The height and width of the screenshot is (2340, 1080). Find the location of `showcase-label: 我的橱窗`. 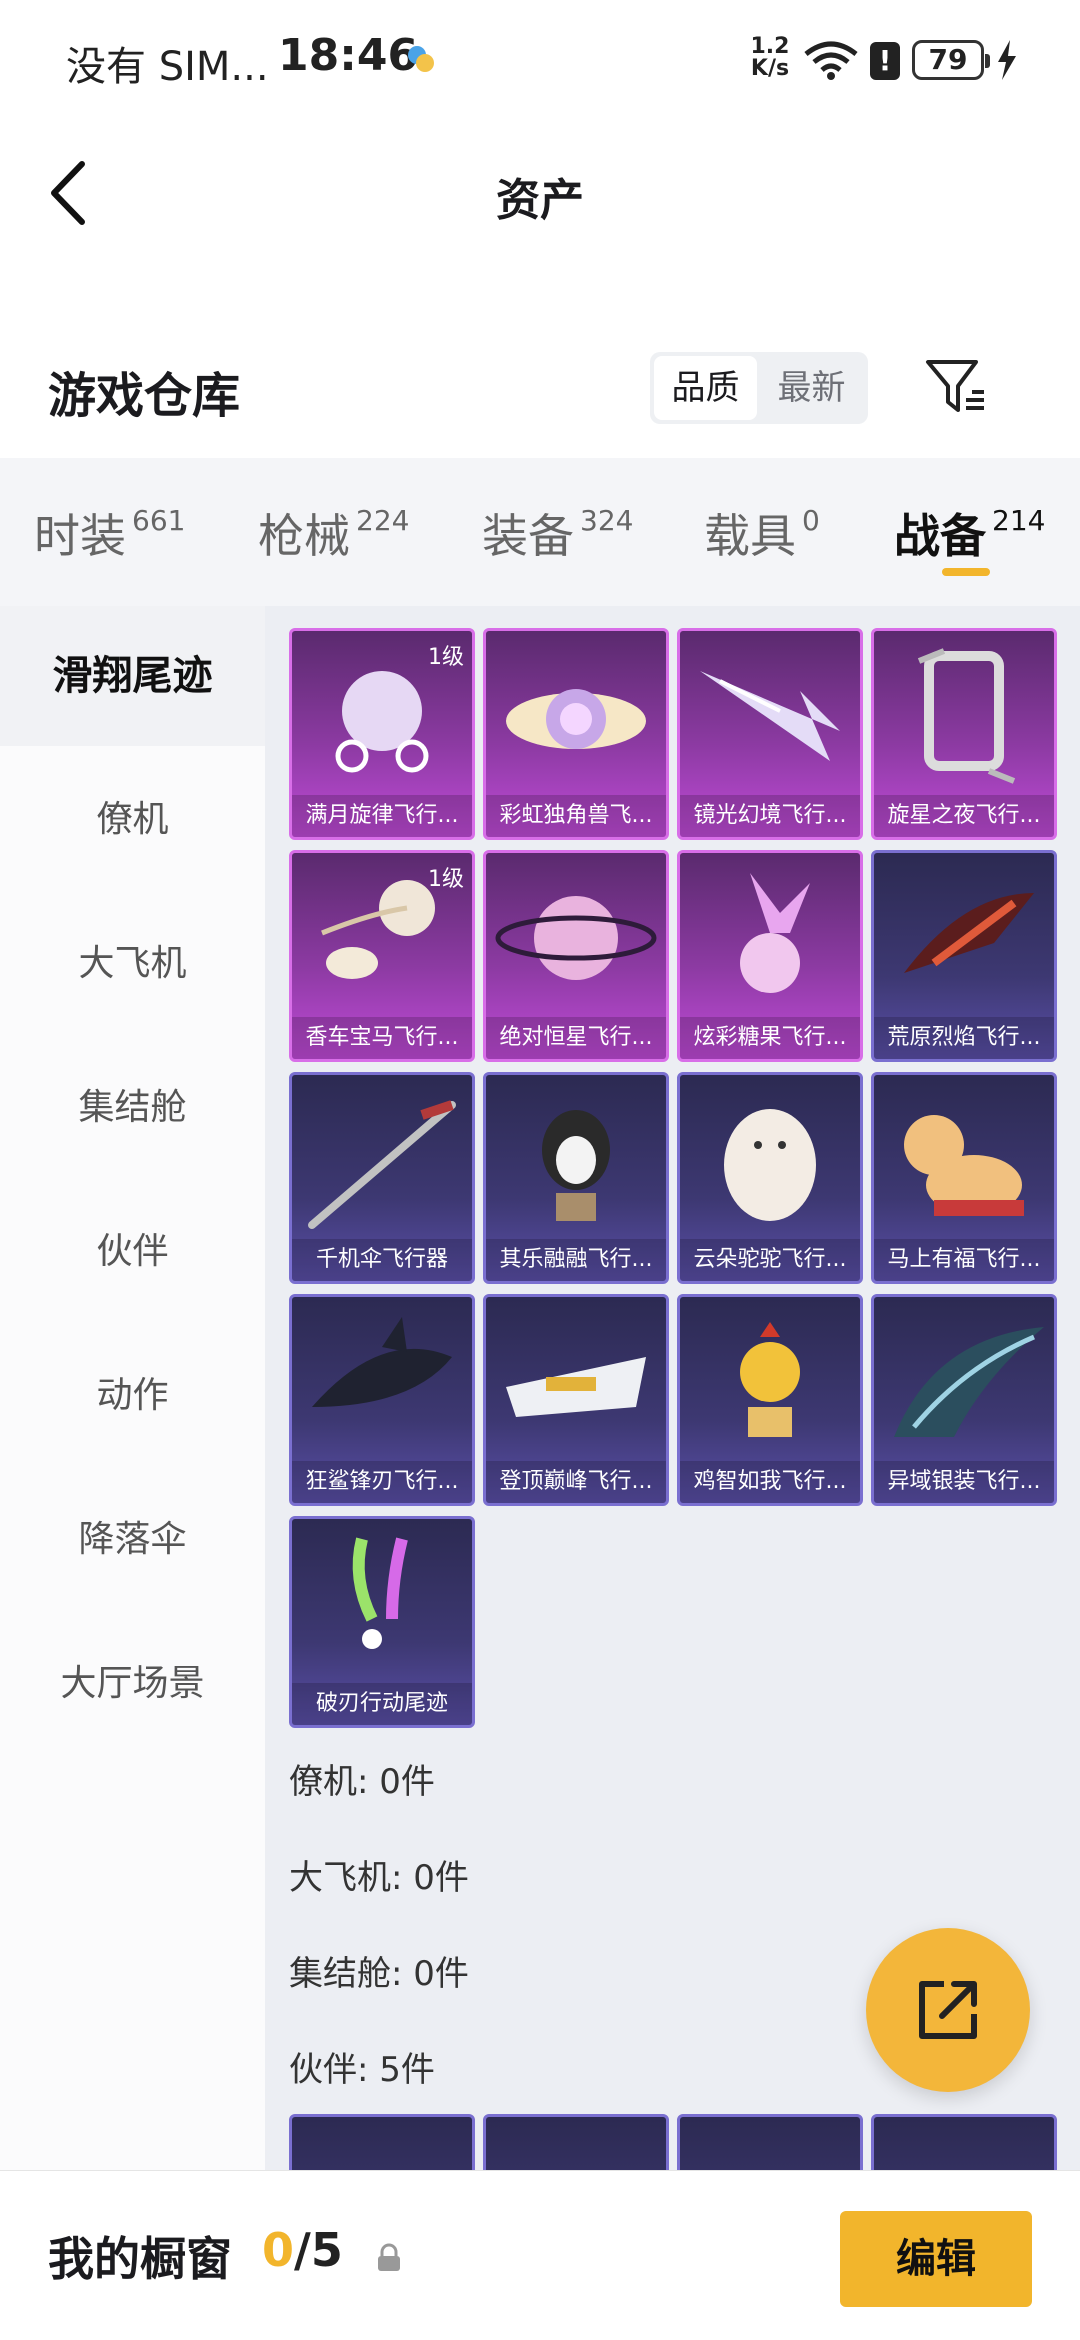

showcase-label: 我的橱窗 is located at coordinates (140, 2259).